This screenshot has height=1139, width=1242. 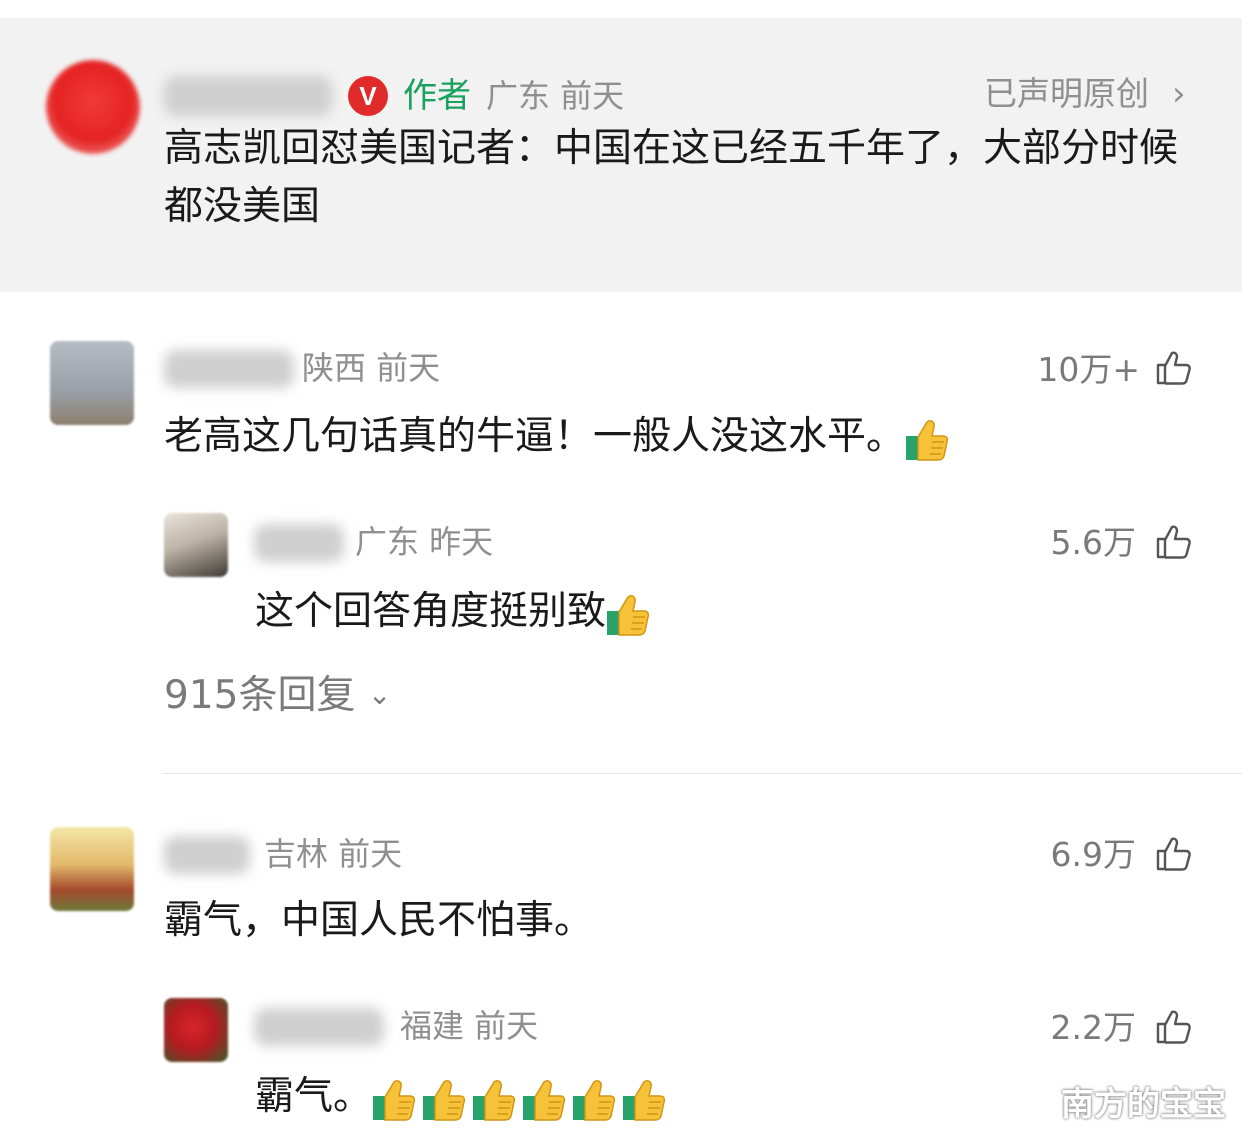 I want to click on chevron-right-icon: ›, so click(x=1179, y=94).